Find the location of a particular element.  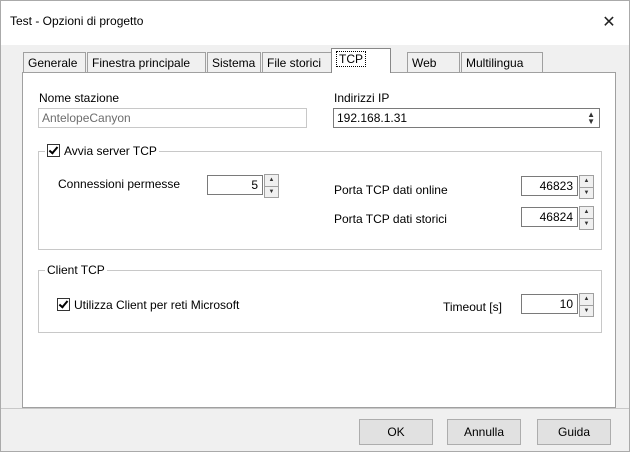

timeout-spinner: ▲ ▼ is located at coordinates (586, 305).